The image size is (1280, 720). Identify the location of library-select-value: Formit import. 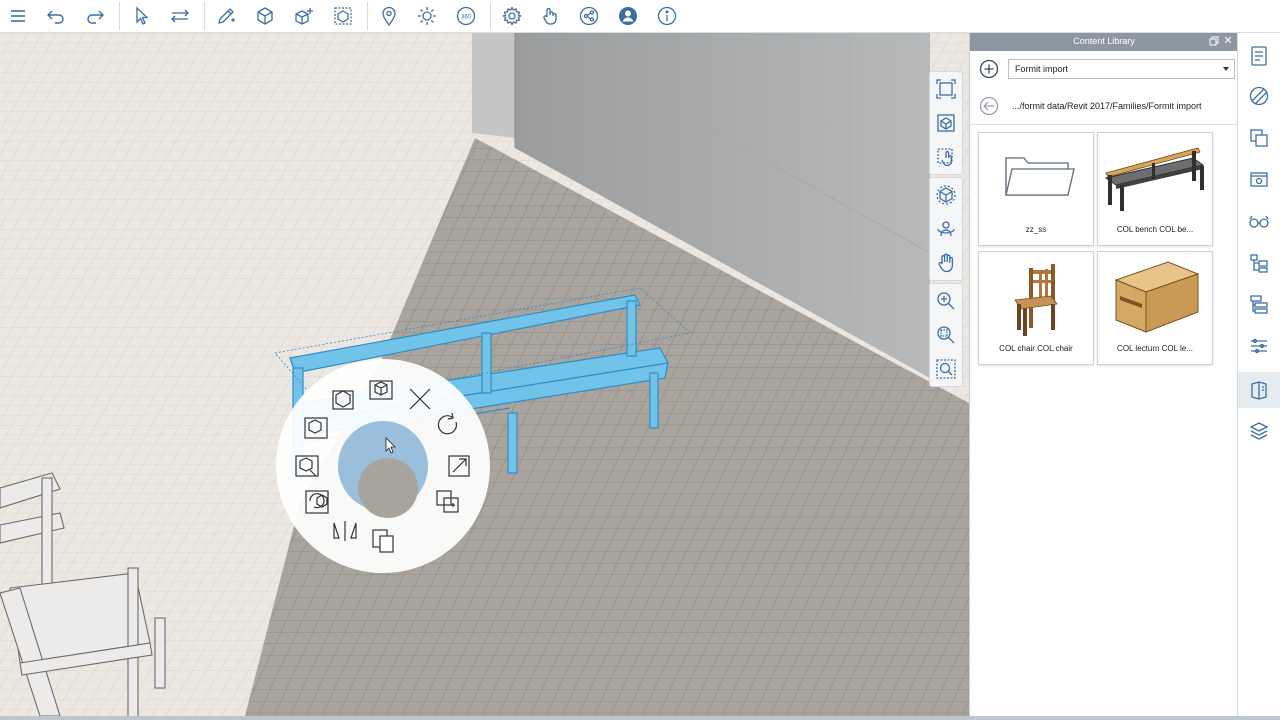
(1042, 69).